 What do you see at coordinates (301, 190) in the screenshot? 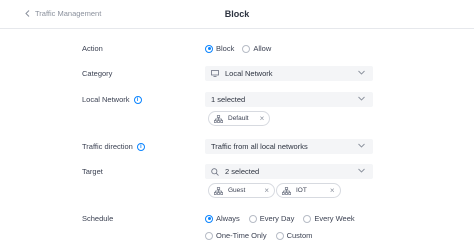
I see `chip-label: IOT` at bounding box center [301, 190].